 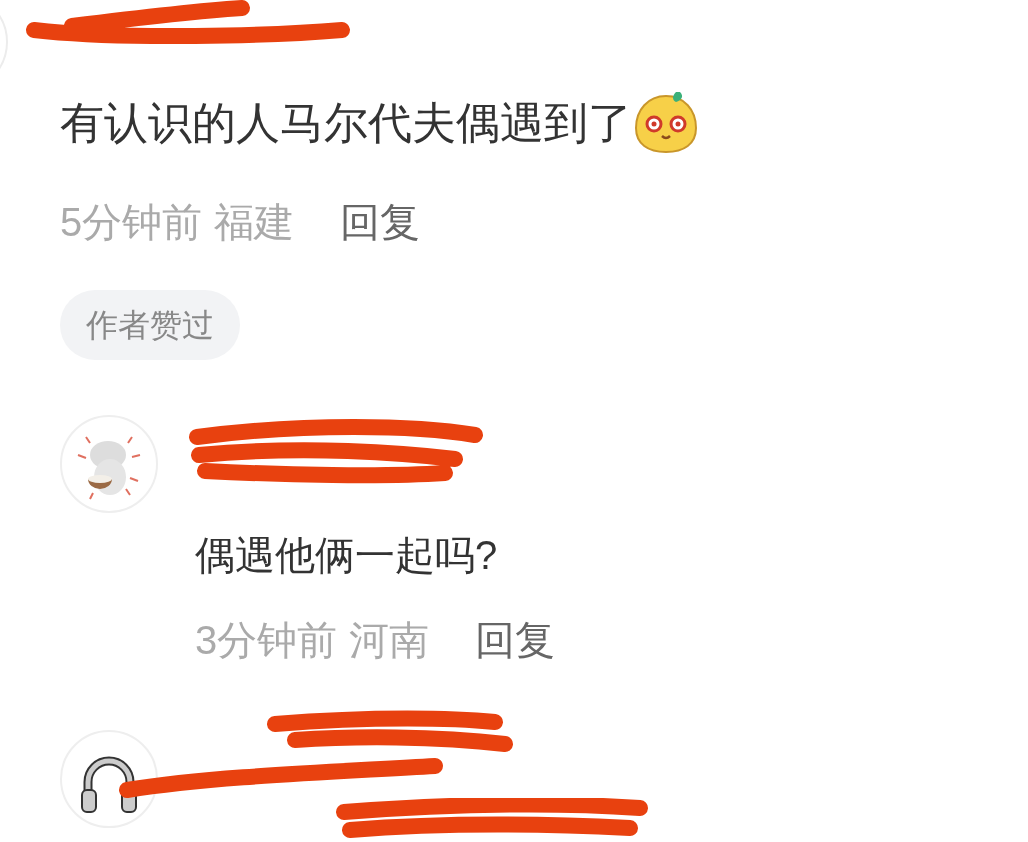 I want to click on reply-text: 偶遇他俩一起吗?, so click(x=347, y=555).